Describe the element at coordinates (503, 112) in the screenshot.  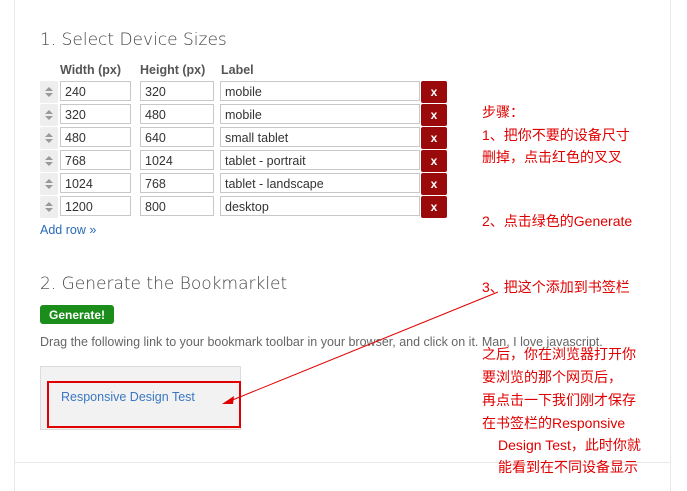
I see `annotation-steps-heading: 步骤：` at that location.